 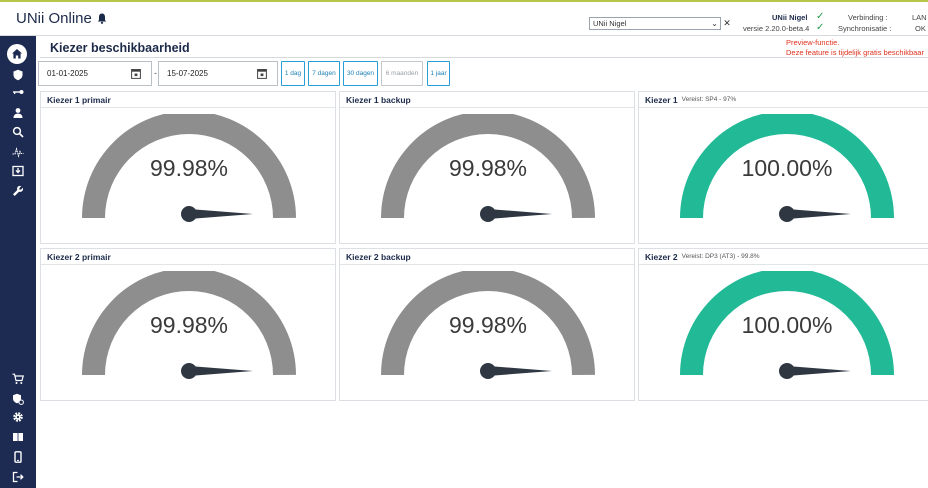 I want to click on date-to-value: 15-07-2025, so click(x=187, y=73).